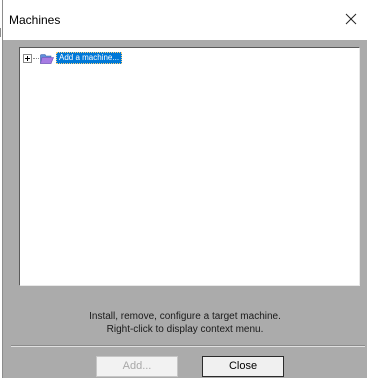 This screenshot has height=378, width=367. I want to click on title-bar: Machines, so click(185, 20).